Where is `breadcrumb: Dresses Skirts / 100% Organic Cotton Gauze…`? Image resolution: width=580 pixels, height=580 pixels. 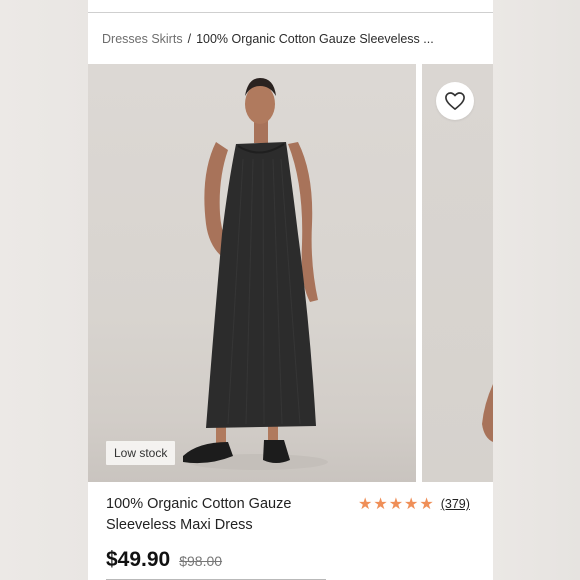 breadcrumb: Dresses Skirts / 100% Organic Cotton Gauze… is located at coordinates (292, 41).